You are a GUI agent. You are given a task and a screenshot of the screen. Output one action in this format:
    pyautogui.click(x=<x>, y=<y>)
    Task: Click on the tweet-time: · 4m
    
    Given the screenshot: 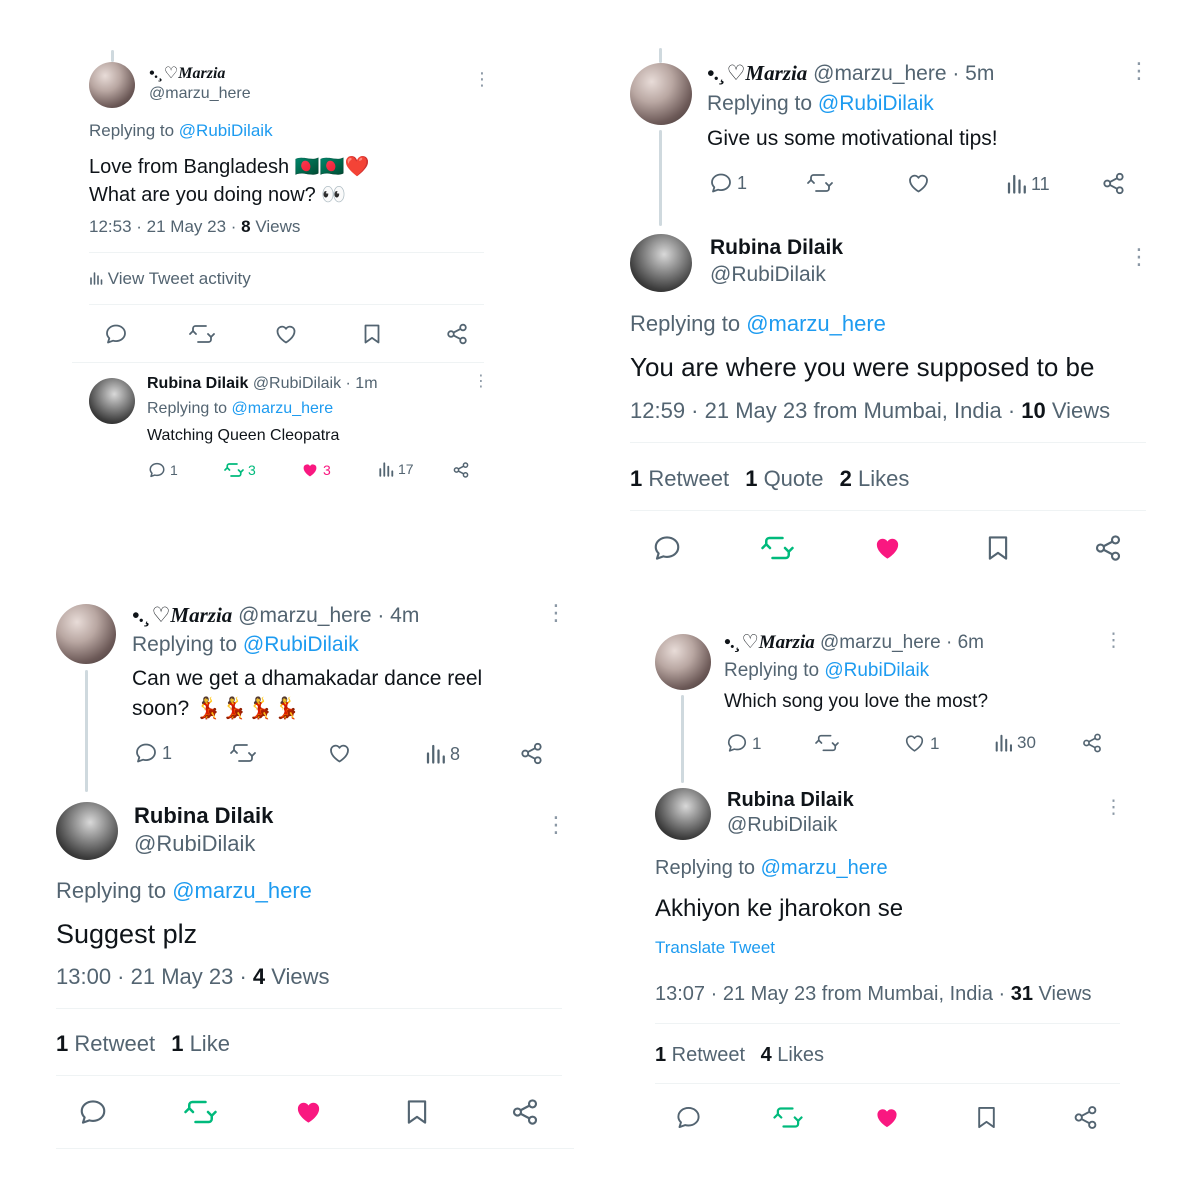 What is the action you would take?
    pyautogui.click(x=398, y=615)
    